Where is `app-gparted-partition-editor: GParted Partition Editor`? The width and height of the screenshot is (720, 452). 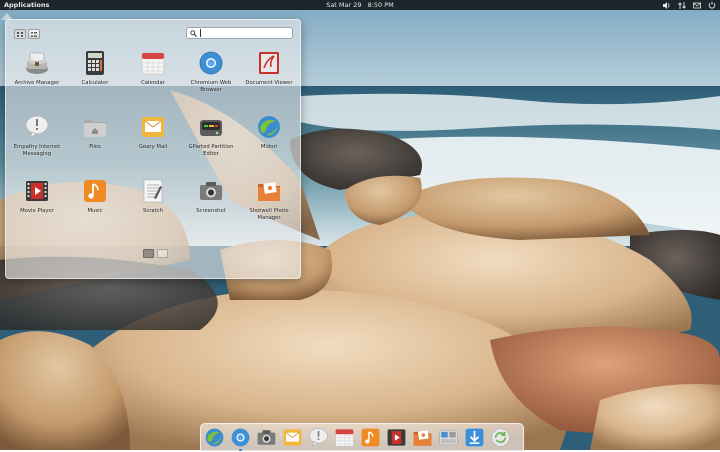
app-gparted-partition-editor: GParted Partition Editor is located at coordinates (211, 132).